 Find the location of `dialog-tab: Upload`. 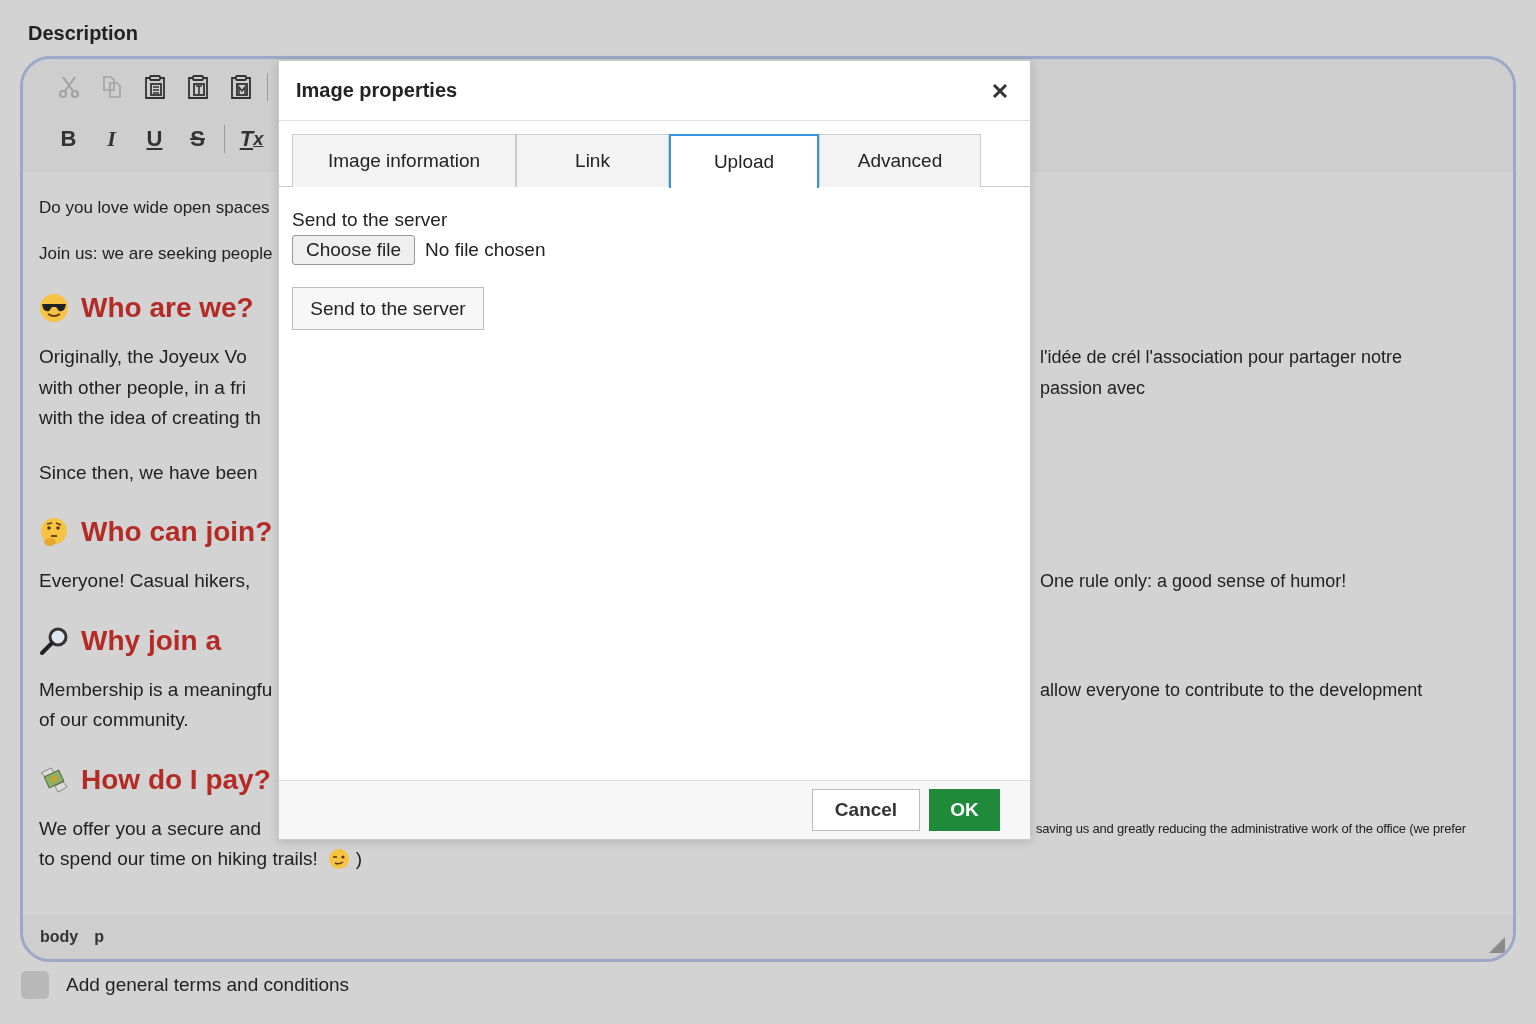

dialog-tab: Upload is located at coordinates (744, 161).